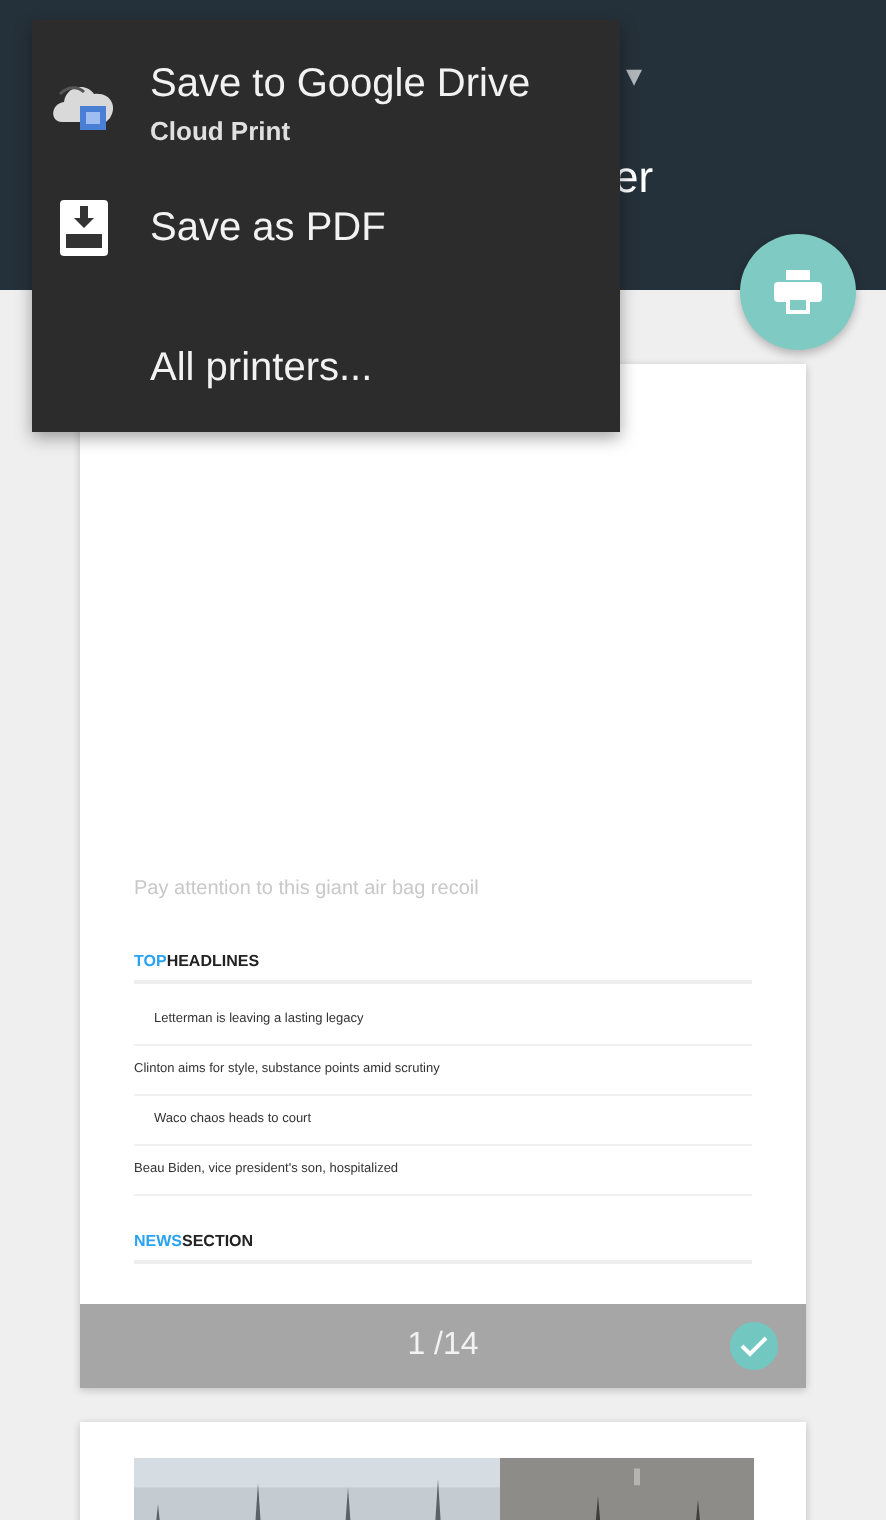  I want to click on pdf-file-icon, so click(84, 228).